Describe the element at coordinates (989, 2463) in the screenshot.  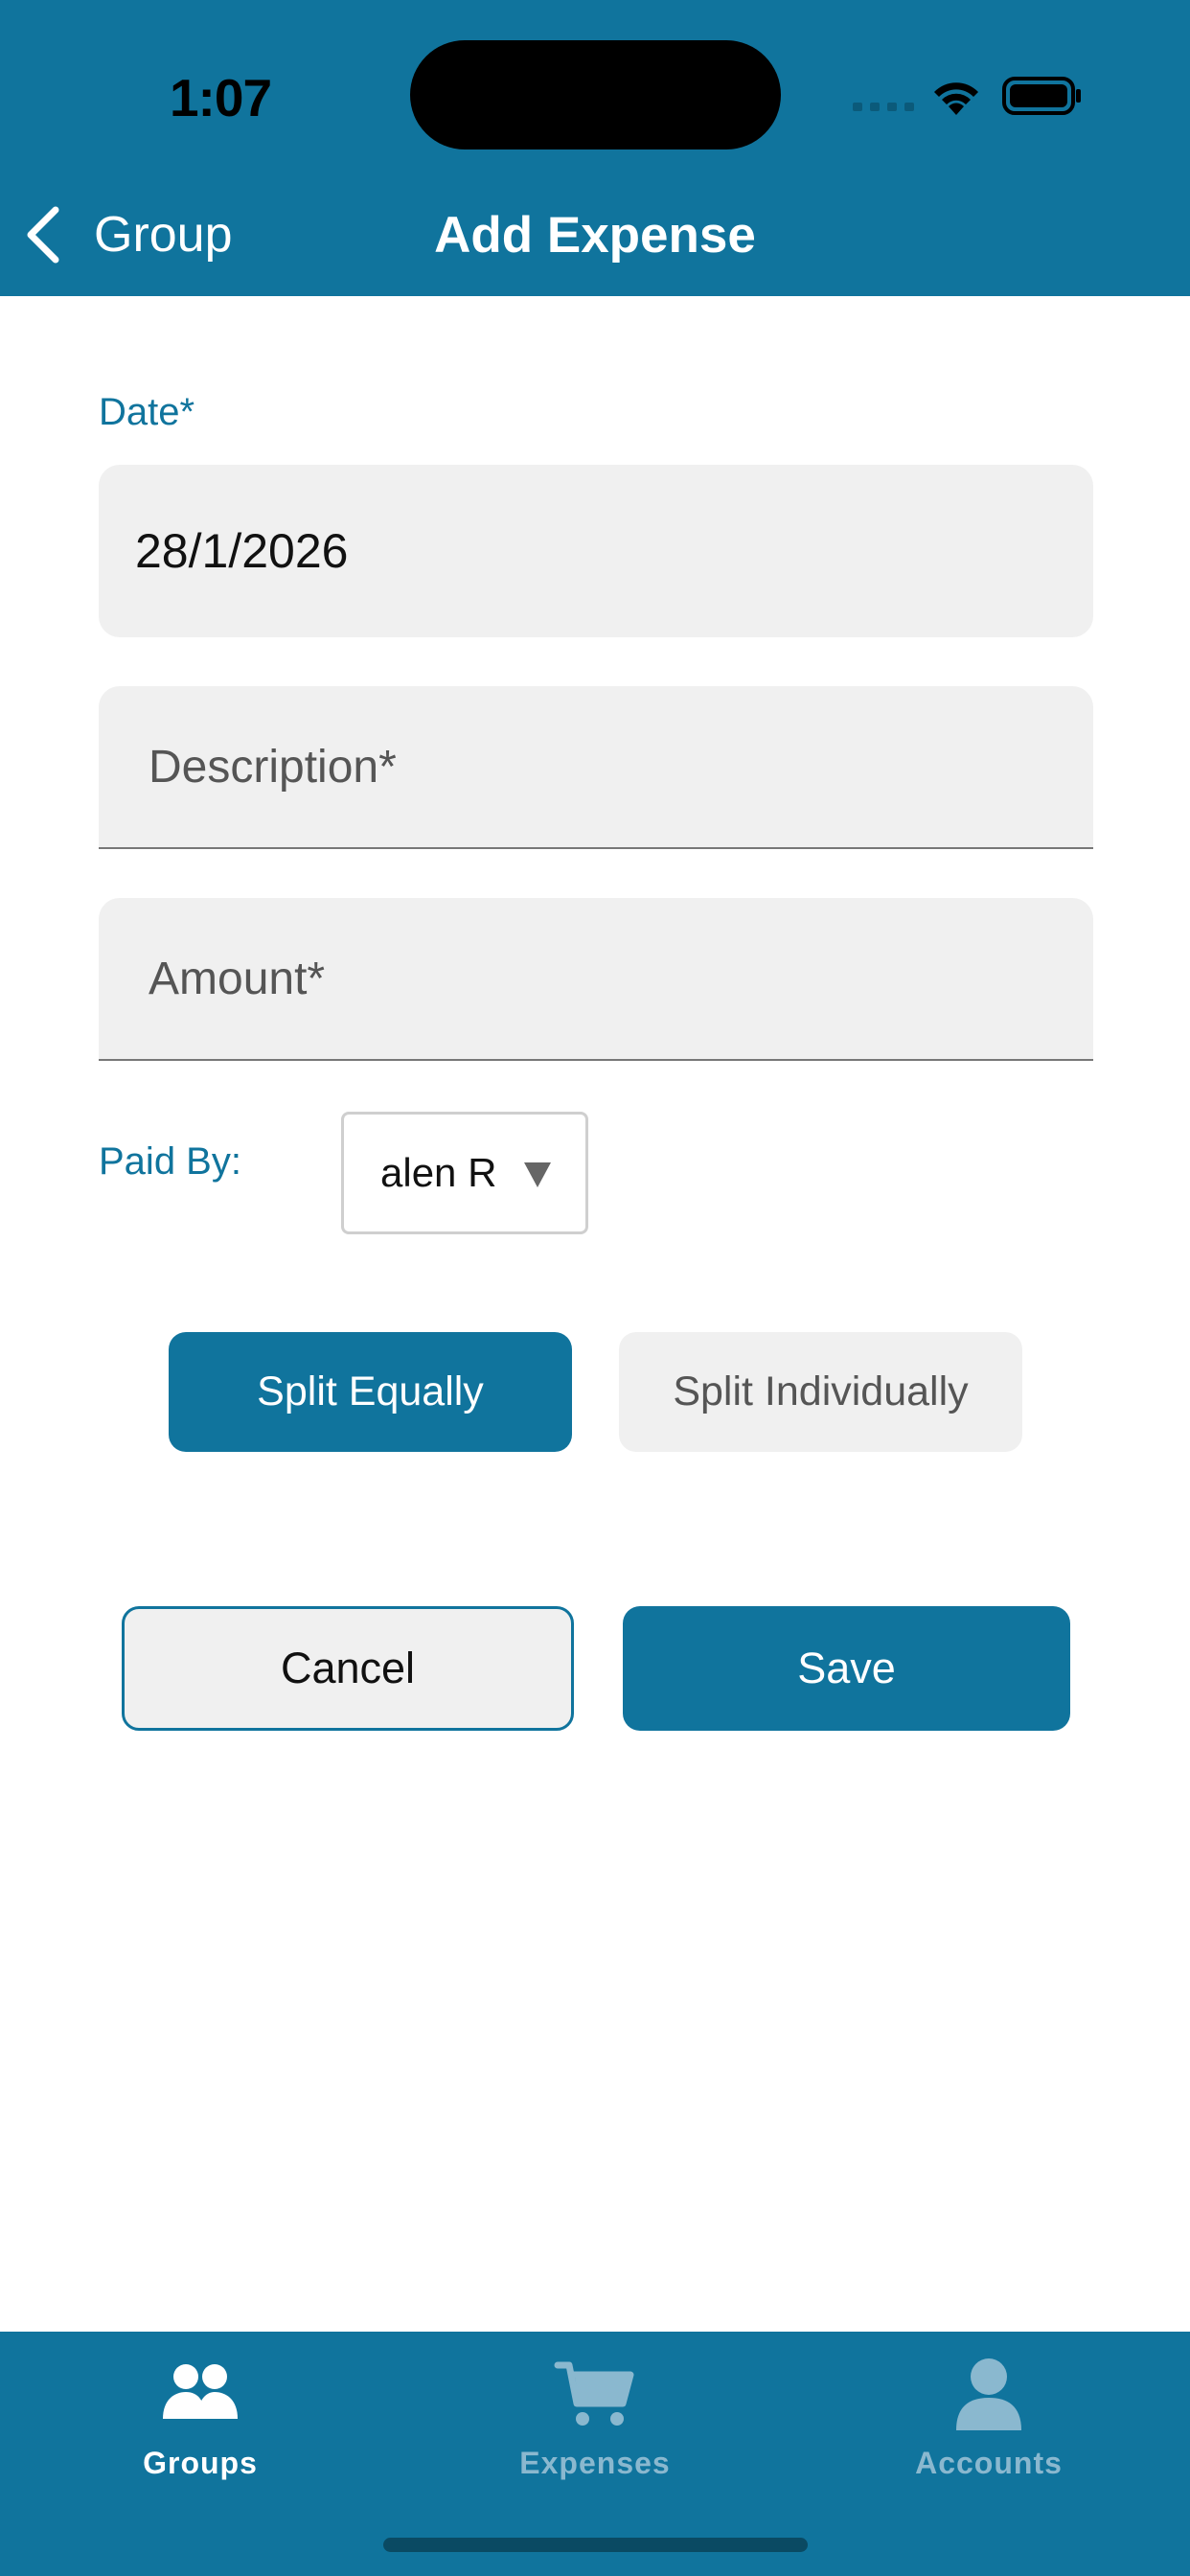
I see `tab-accounts-label: Accounts` at that location.